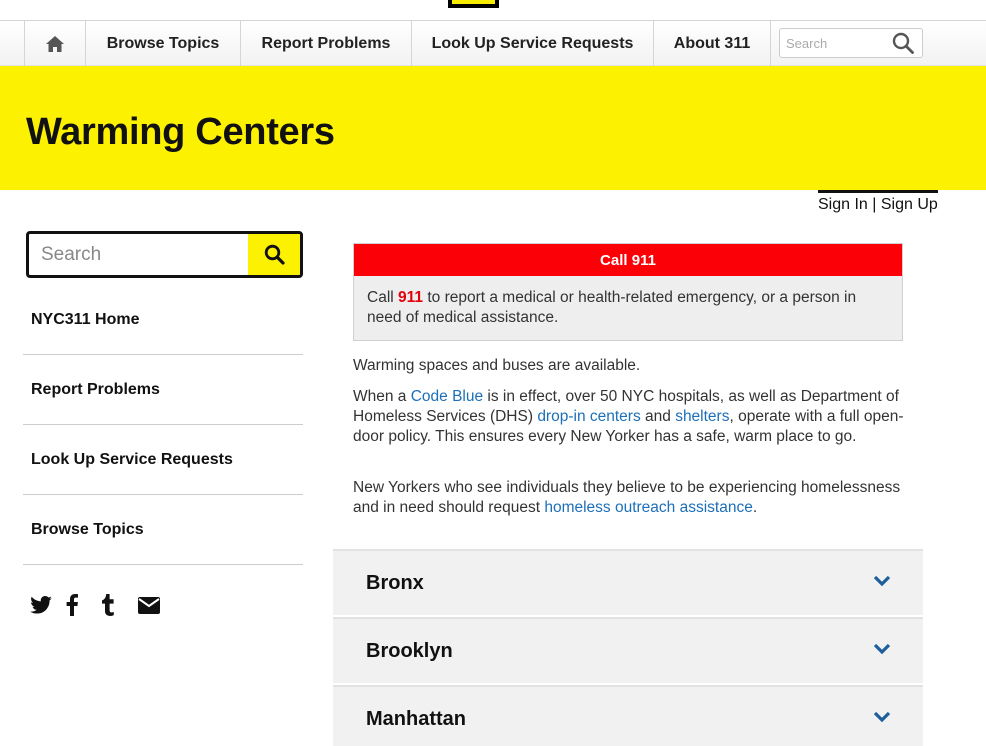  Describe the element at coordinates (628, 582) in the screenshot. I see `accordion-bronx: Bronx` at that location.